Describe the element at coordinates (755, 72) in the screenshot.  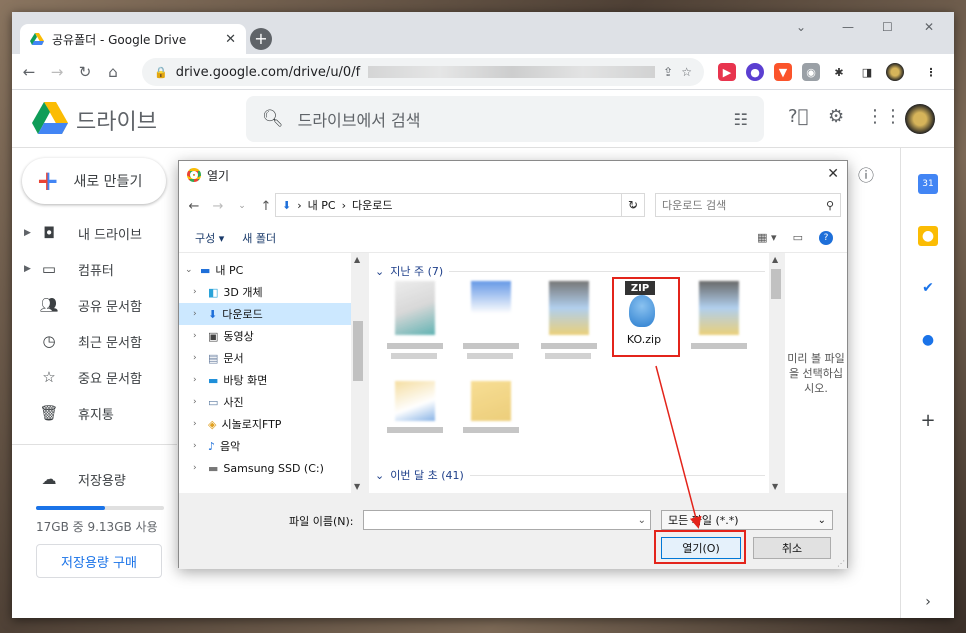
I see `extension-icon-2: ●` at that location.